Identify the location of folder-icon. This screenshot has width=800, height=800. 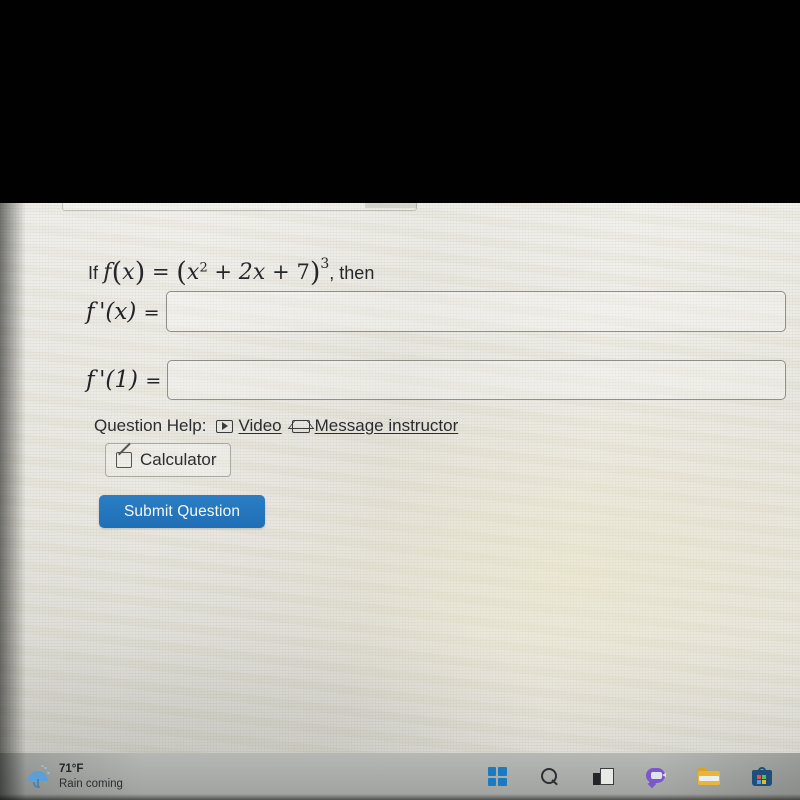
(709, 776).